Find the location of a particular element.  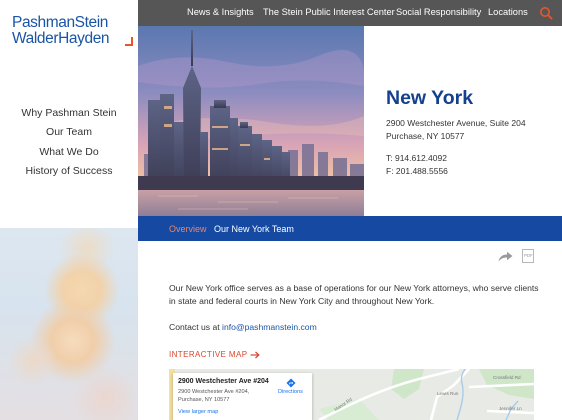

map-label-jennifer: Jennifer Ln is located at coordinates (510, 408).